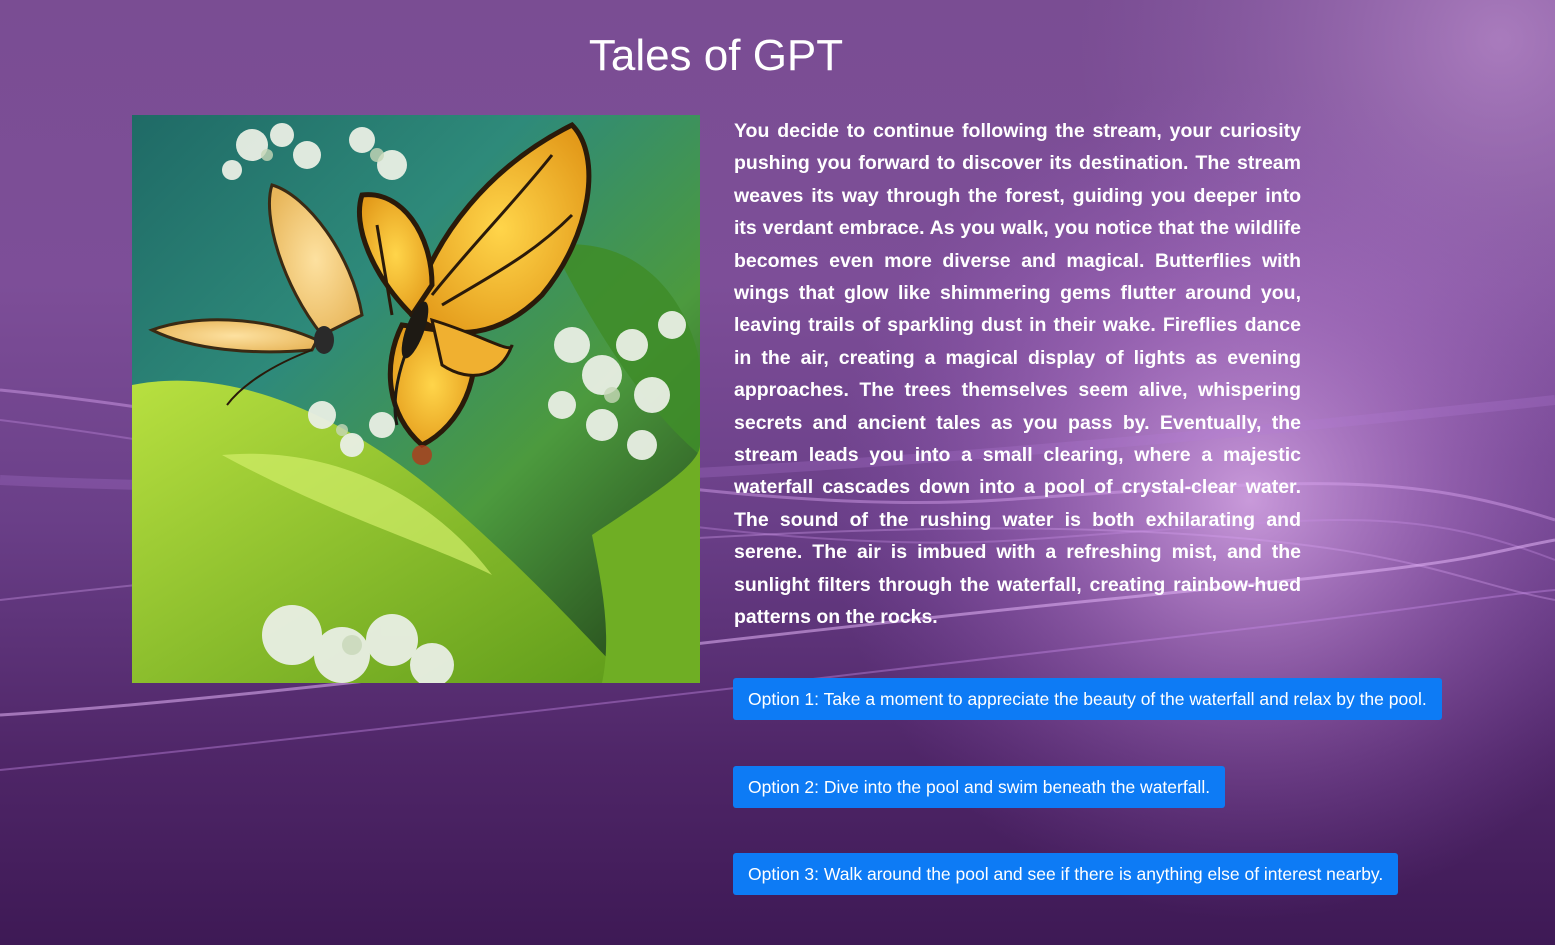 The image size is (1555, 945). What do you see at coordinates (716, 55) in the screenshot?
I see `page-title: Tales of GPT` at bounding box center [716, 55].